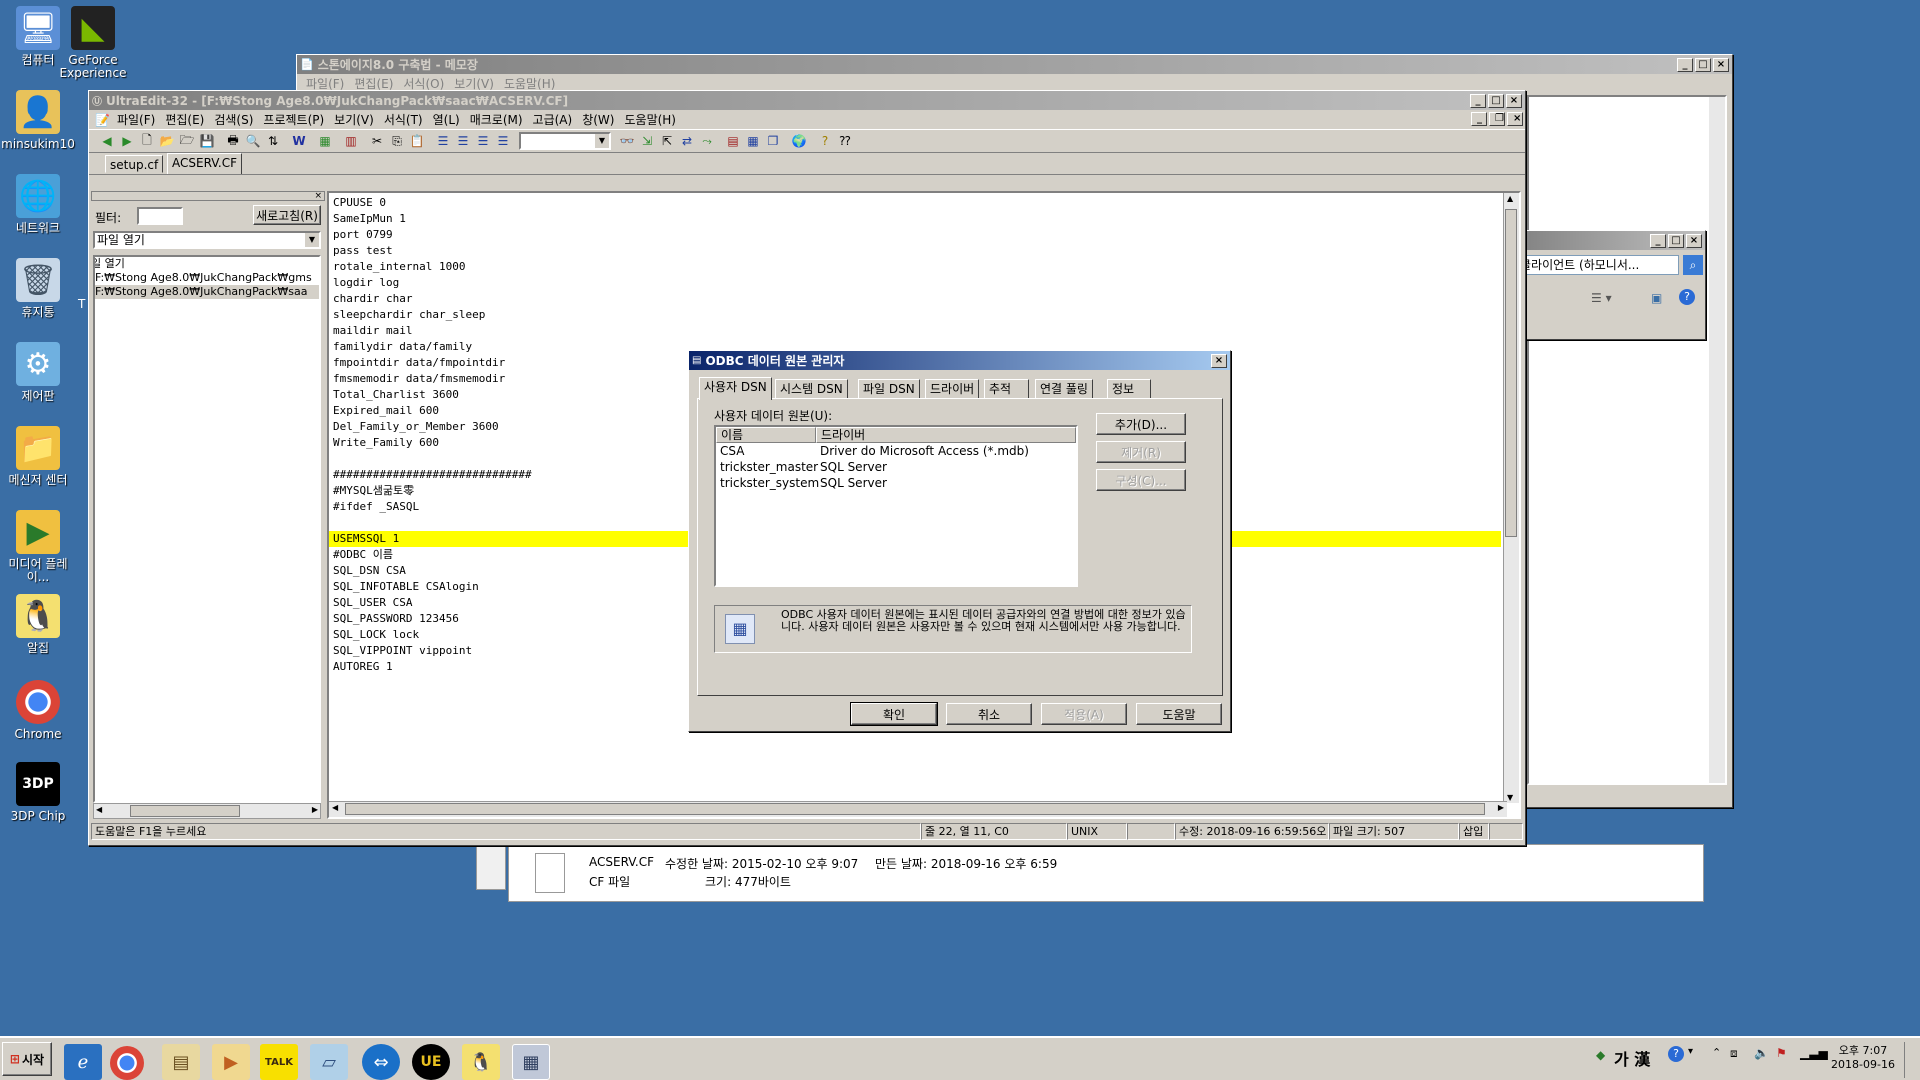  I want to click on ime-indicator: 가 漢, so click(1632, 1058).